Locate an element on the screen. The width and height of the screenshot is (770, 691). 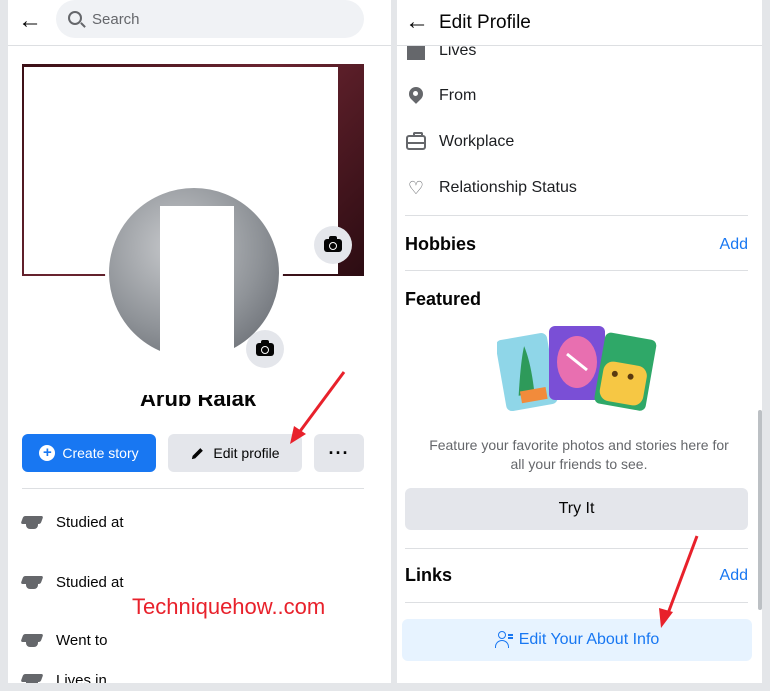
featured-title: Featured is located at coordinates (443, 299).